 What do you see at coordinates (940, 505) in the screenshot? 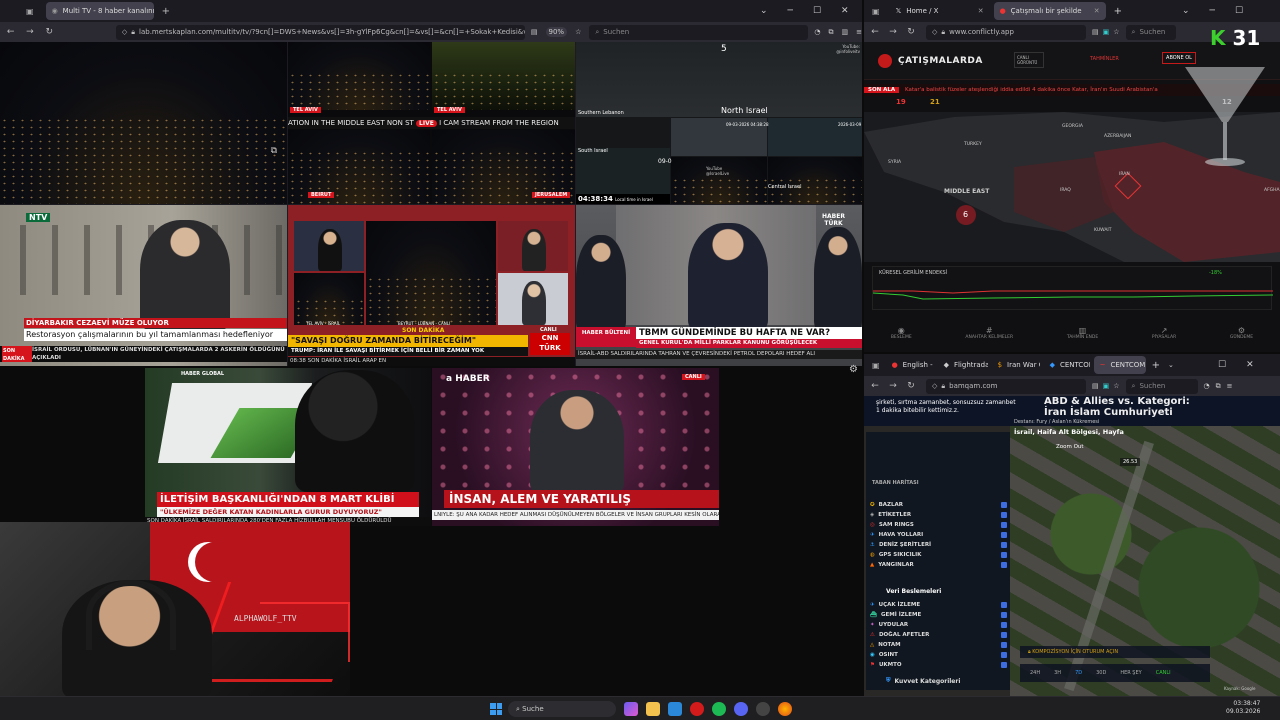
I see `layer-bases: ✪ BAZLAR` at bounding box center [940, 505].